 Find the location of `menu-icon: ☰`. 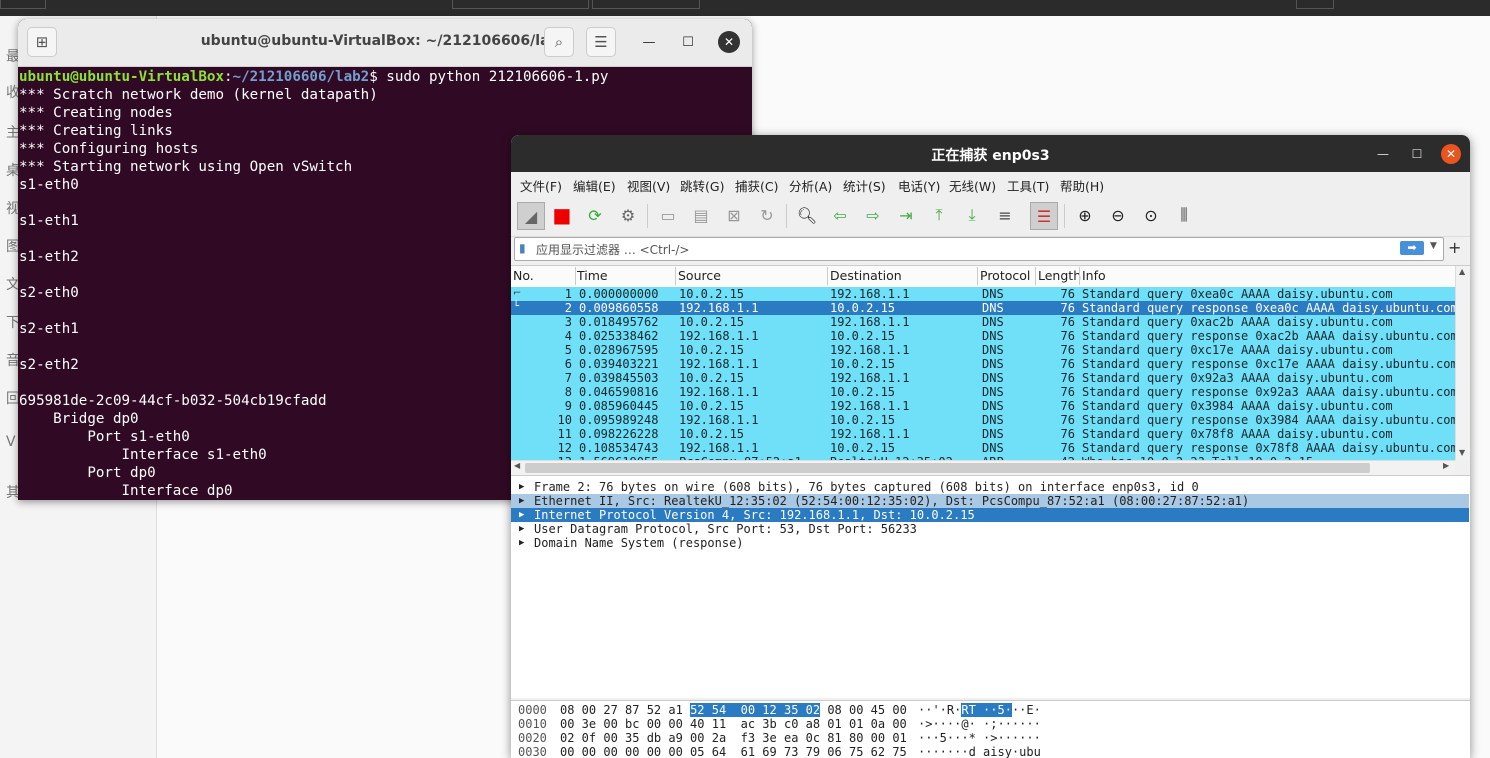

menu-icon: ☰ is located at coordinates (601, 42).